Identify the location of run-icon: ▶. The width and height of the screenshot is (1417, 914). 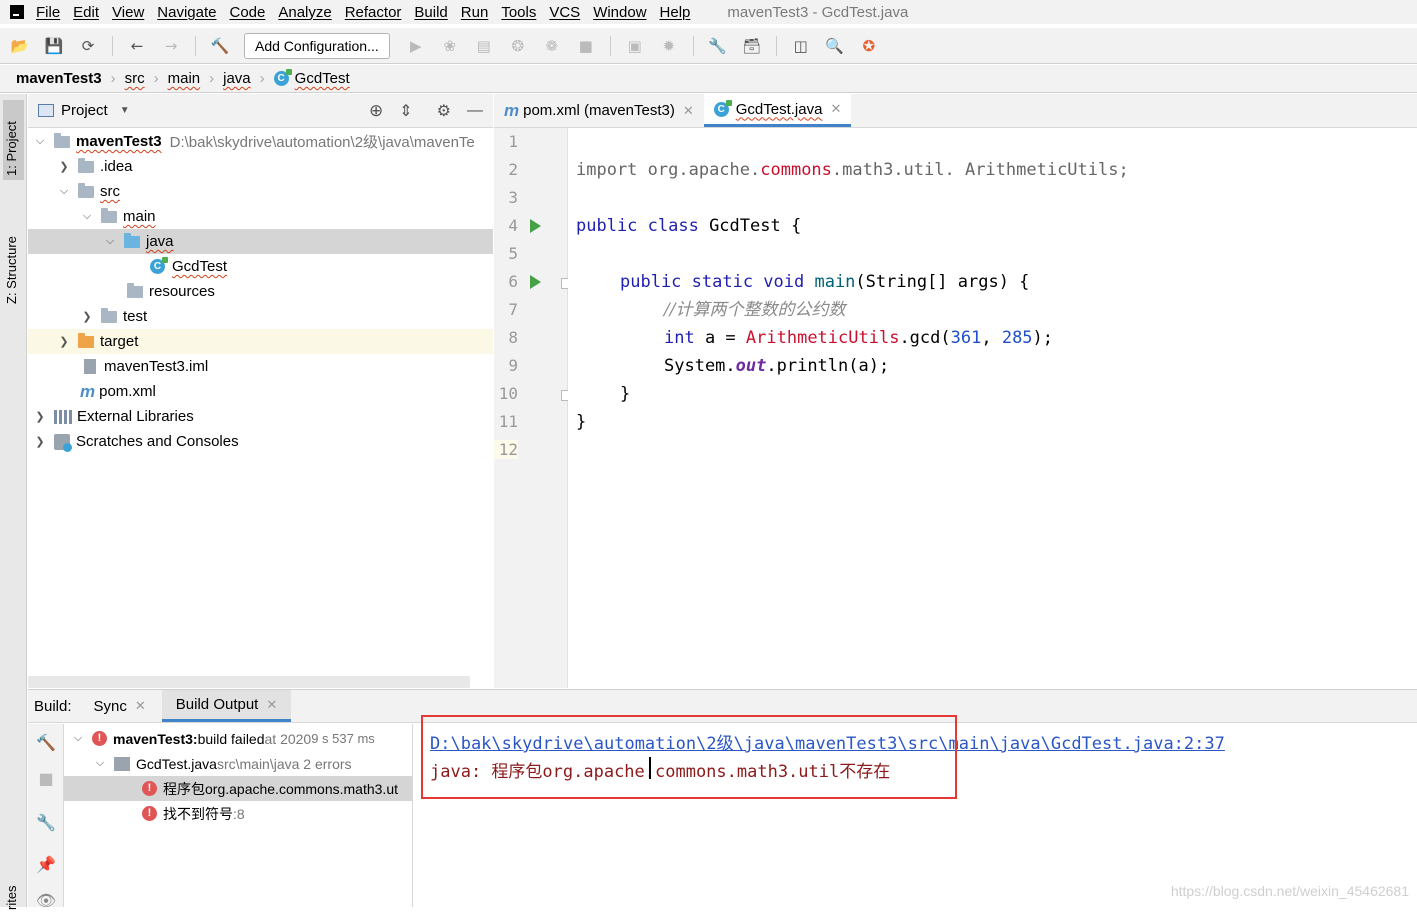
(416, 46).